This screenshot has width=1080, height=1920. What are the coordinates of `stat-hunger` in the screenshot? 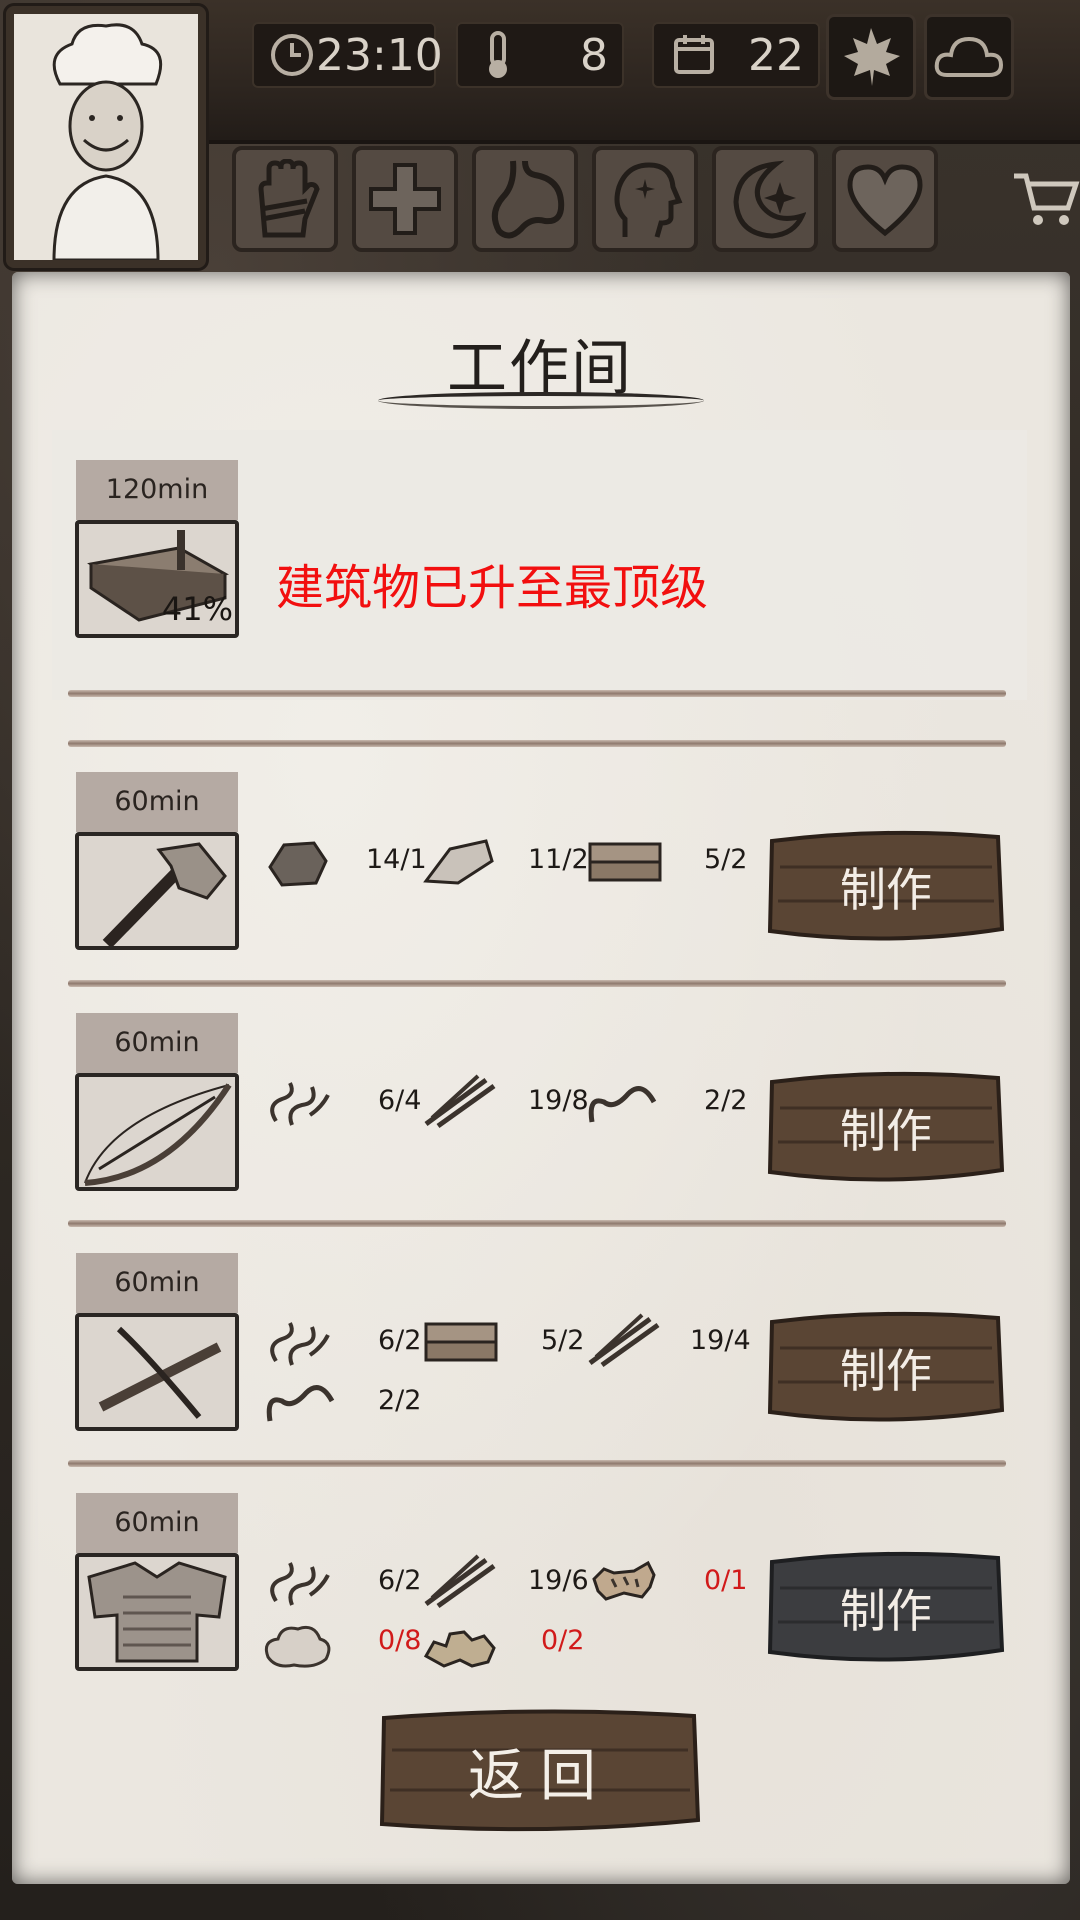 It's located at (525, 199).